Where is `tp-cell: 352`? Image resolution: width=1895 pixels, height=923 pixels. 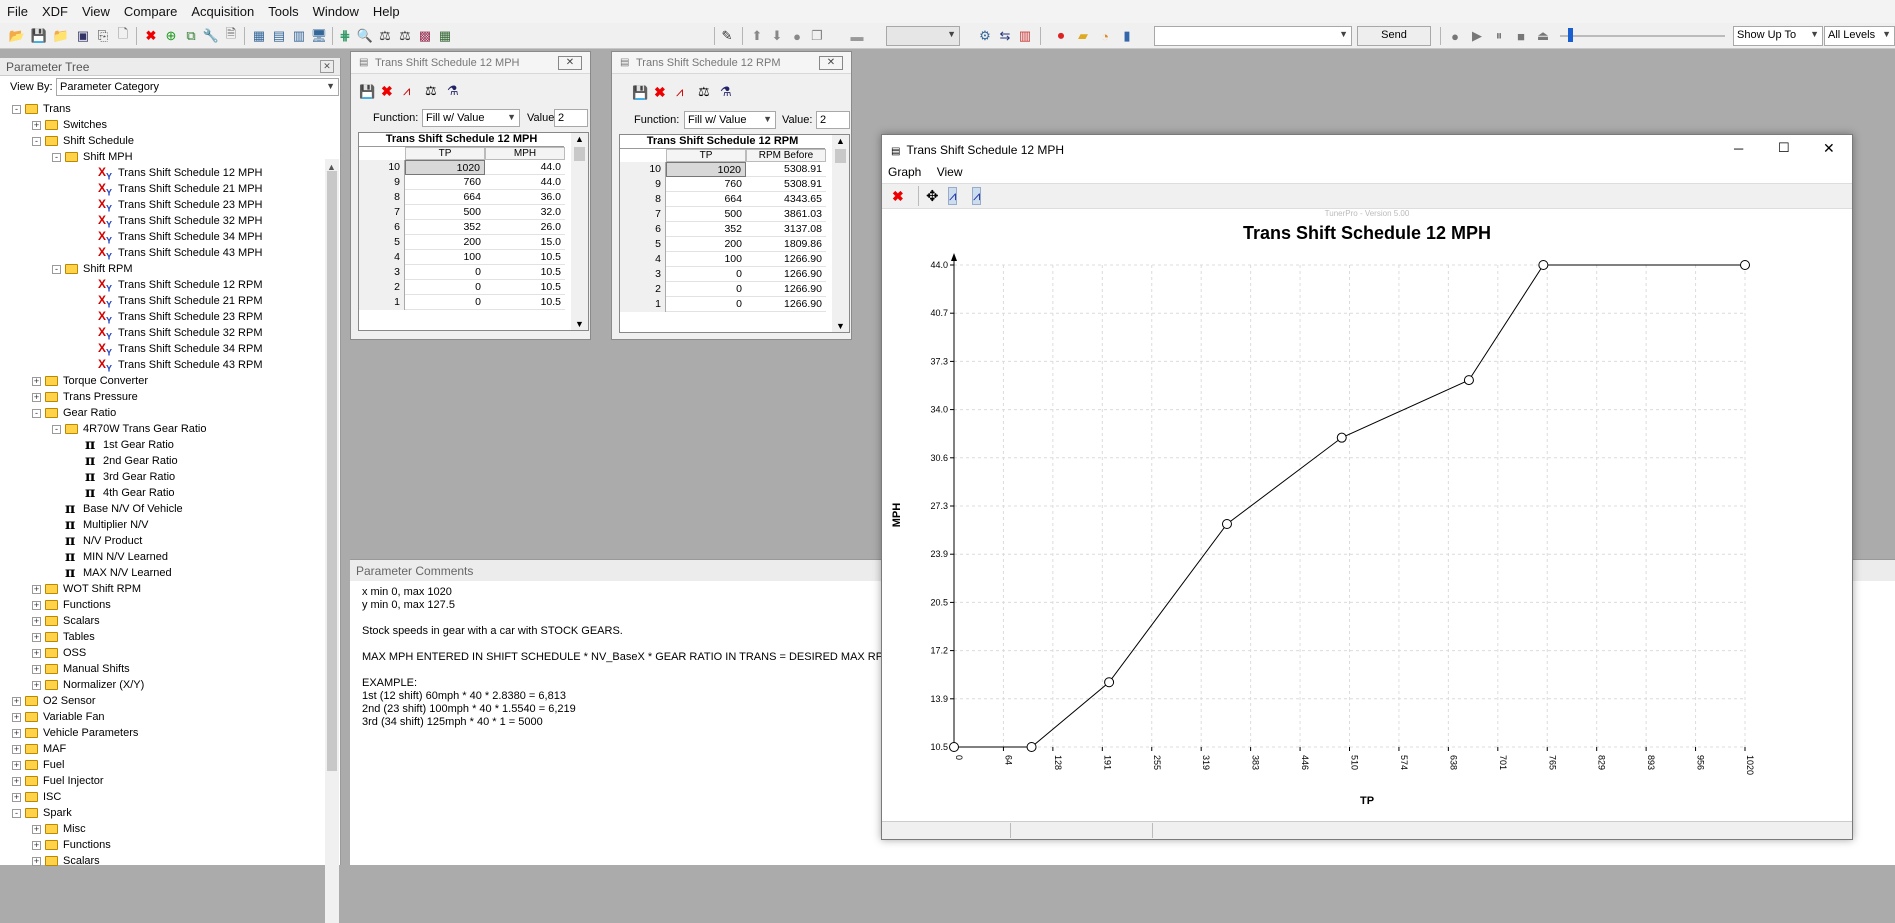
tp-cell: 352 is located at coordinates (706, 229).